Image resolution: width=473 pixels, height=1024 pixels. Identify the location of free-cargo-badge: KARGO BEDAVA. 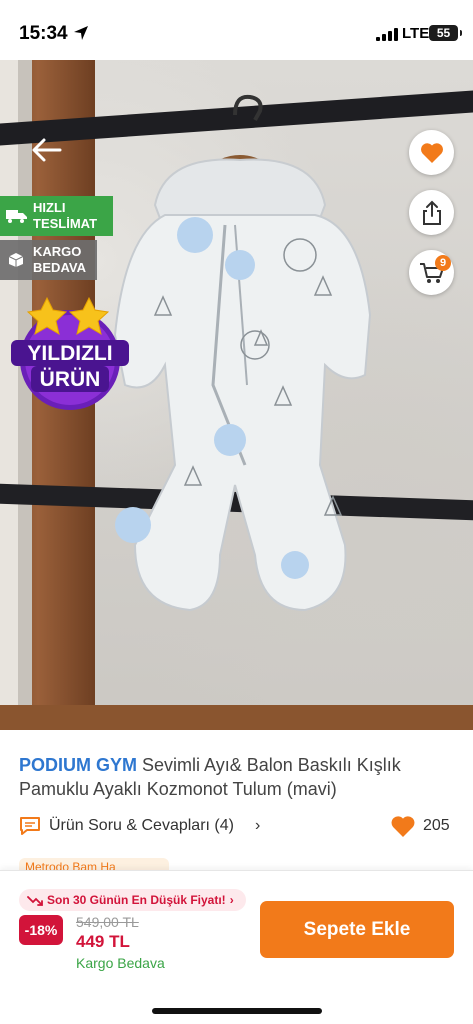
(48, 260).